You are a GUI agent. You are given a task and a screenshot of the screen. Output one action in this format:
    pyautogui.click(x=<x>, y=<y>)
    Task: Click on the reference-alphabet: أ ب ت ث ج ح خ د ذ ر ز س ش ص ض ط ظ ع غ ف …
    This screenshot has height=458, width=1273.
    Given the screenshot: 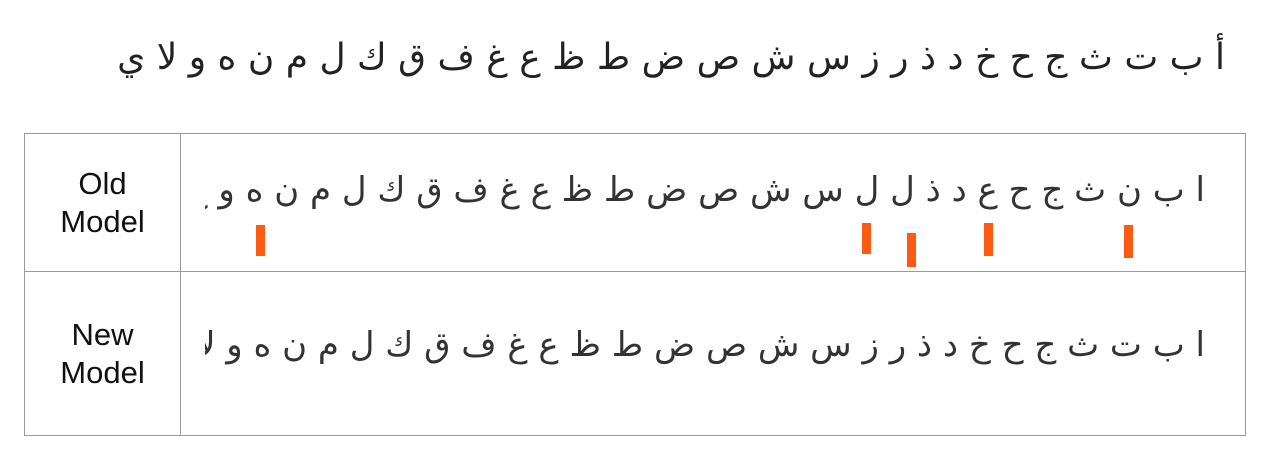 What is the action you would take?
    pyautogui.click(x=671, y=57)
    